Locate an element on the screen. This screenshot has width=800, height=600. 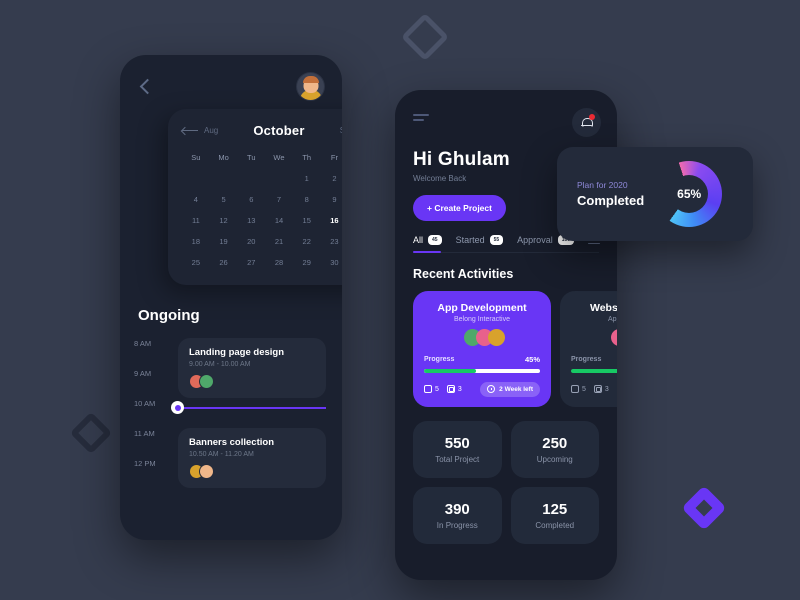
stat-card: 390 In Progress is located at coordinates (457, 515).